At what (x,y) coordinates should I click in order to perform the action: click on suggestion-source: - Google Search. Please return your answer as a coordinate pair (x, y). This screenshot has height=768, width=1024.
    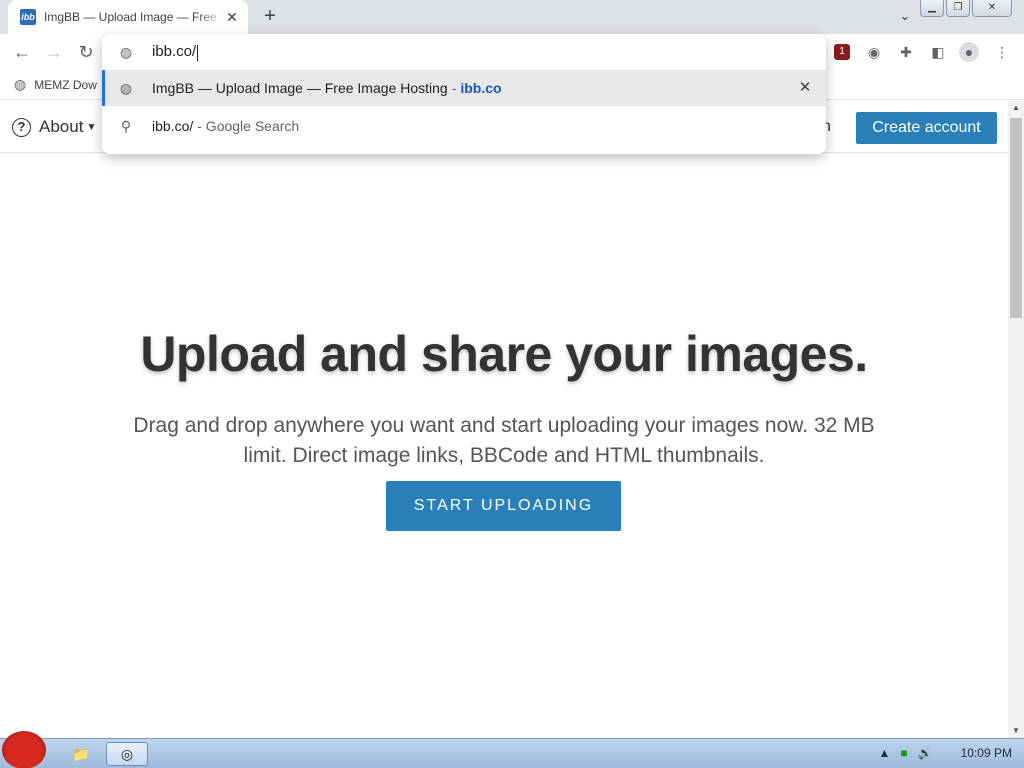
    Looking at the image, I should click on (248, 126).